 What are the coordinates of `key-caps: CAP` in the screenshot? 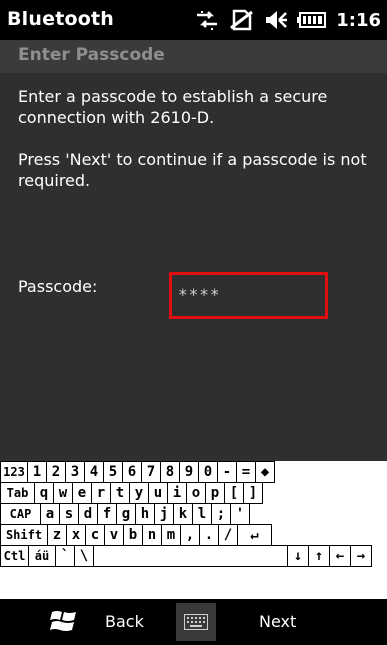 It's located at (20, 514).